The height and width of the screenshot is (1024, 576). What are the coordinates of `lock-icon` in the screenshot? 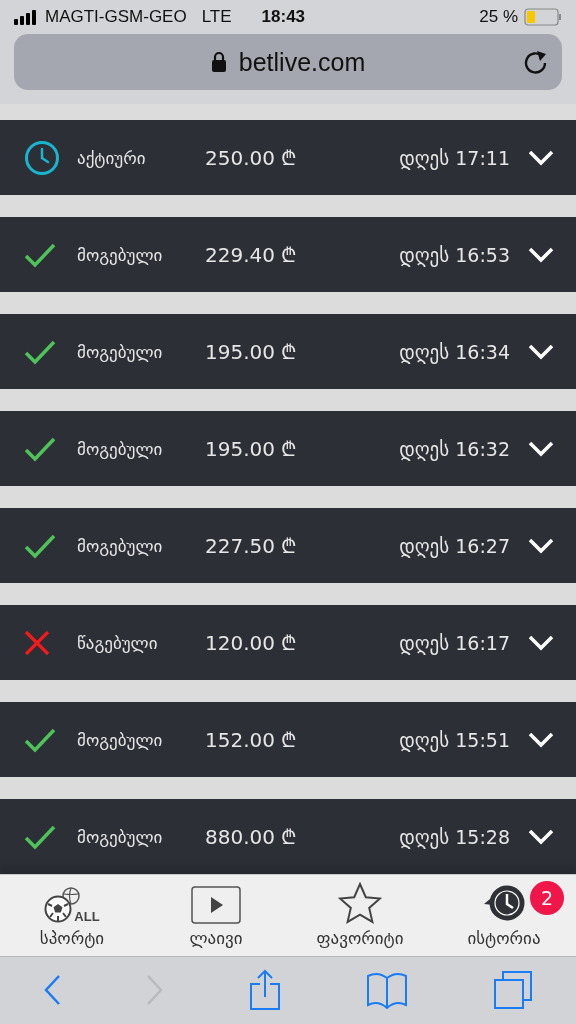 It's located at (218, 62).